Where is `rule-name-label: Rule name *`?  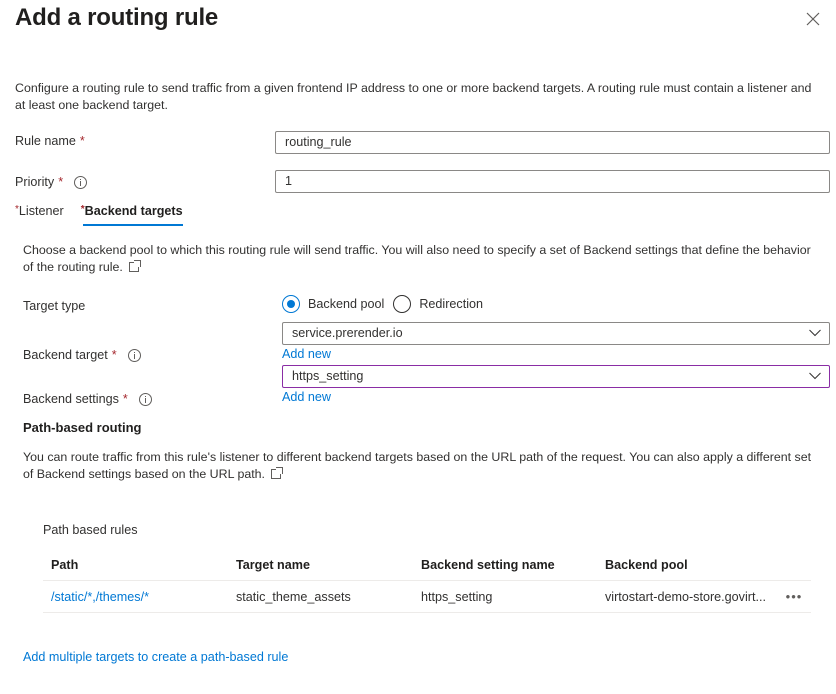
rule-name-label: Rule name * is located at coordinates (50, 141).